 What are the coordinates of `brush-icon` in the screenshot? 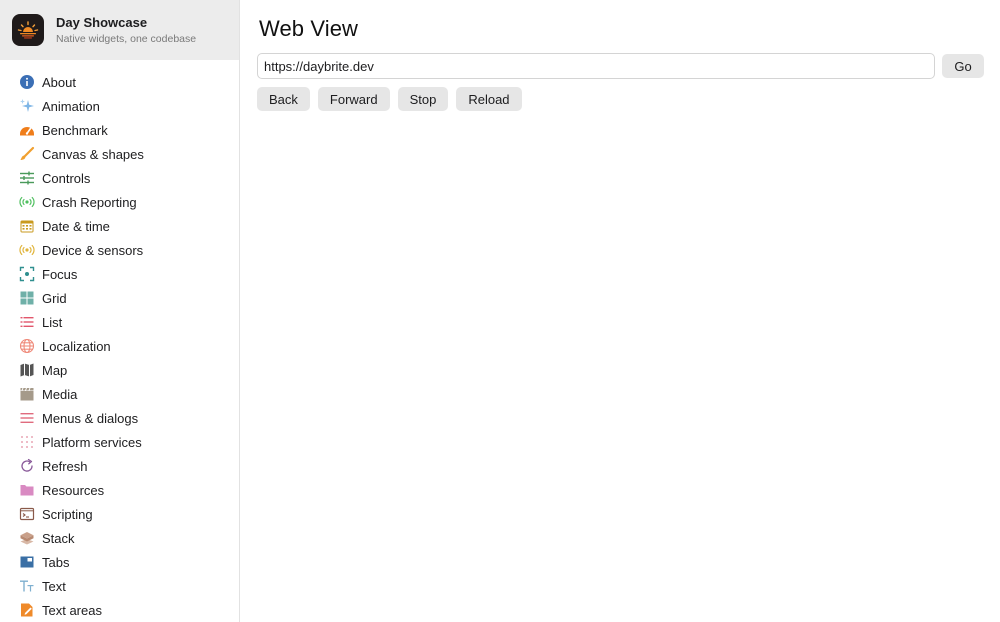 It's located at (27, 154).